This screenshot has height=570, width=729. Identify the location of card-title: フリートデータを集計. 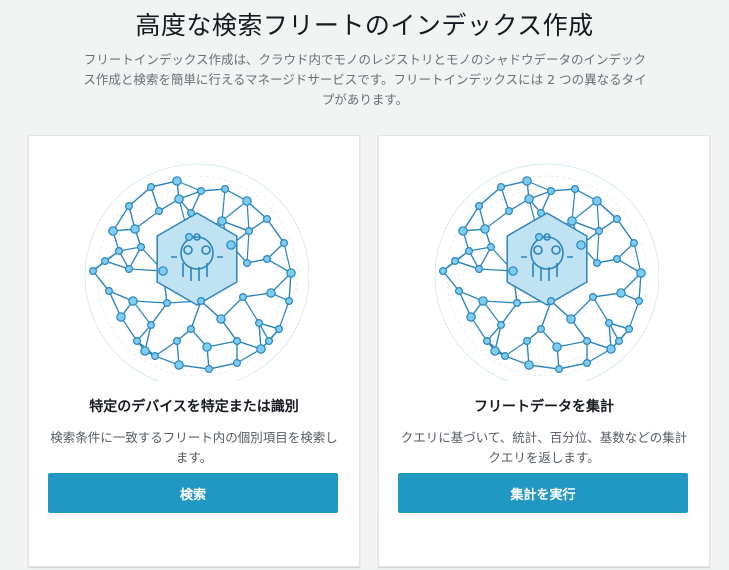
(544, 407).